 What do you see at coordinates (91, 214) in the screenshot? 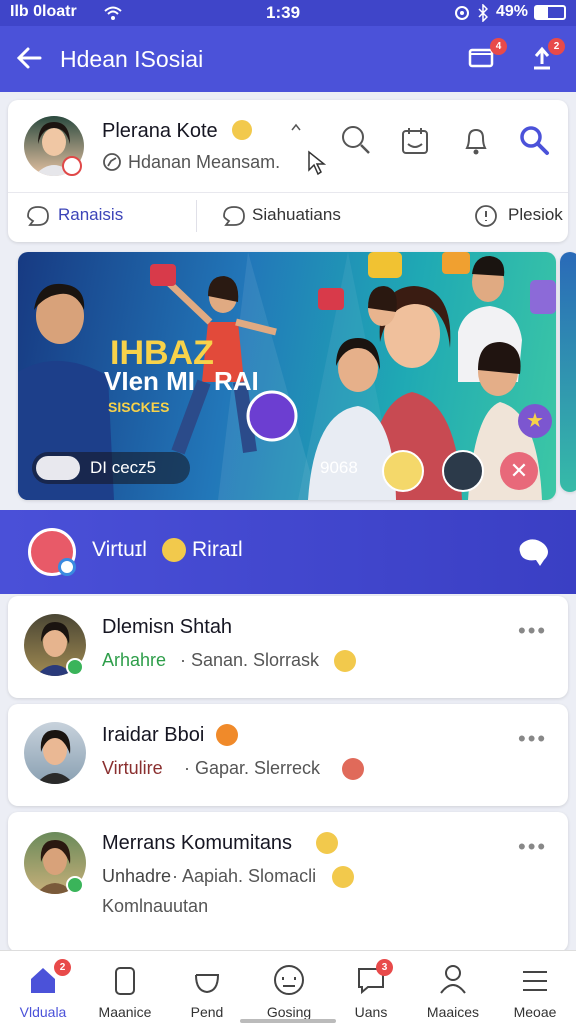
I see `tab-label: Ranaisis` at bounding box center [91, 214].